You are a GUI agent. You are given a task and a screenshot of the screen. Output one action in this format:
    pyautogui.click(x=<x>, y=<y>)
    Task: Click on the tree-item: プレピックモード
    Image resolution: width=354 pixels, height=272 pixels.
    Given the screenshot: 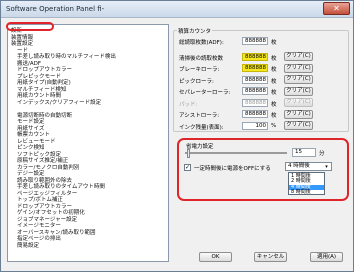 What is the action you would take?
    pyautogui.click(x=39, y=77)
    